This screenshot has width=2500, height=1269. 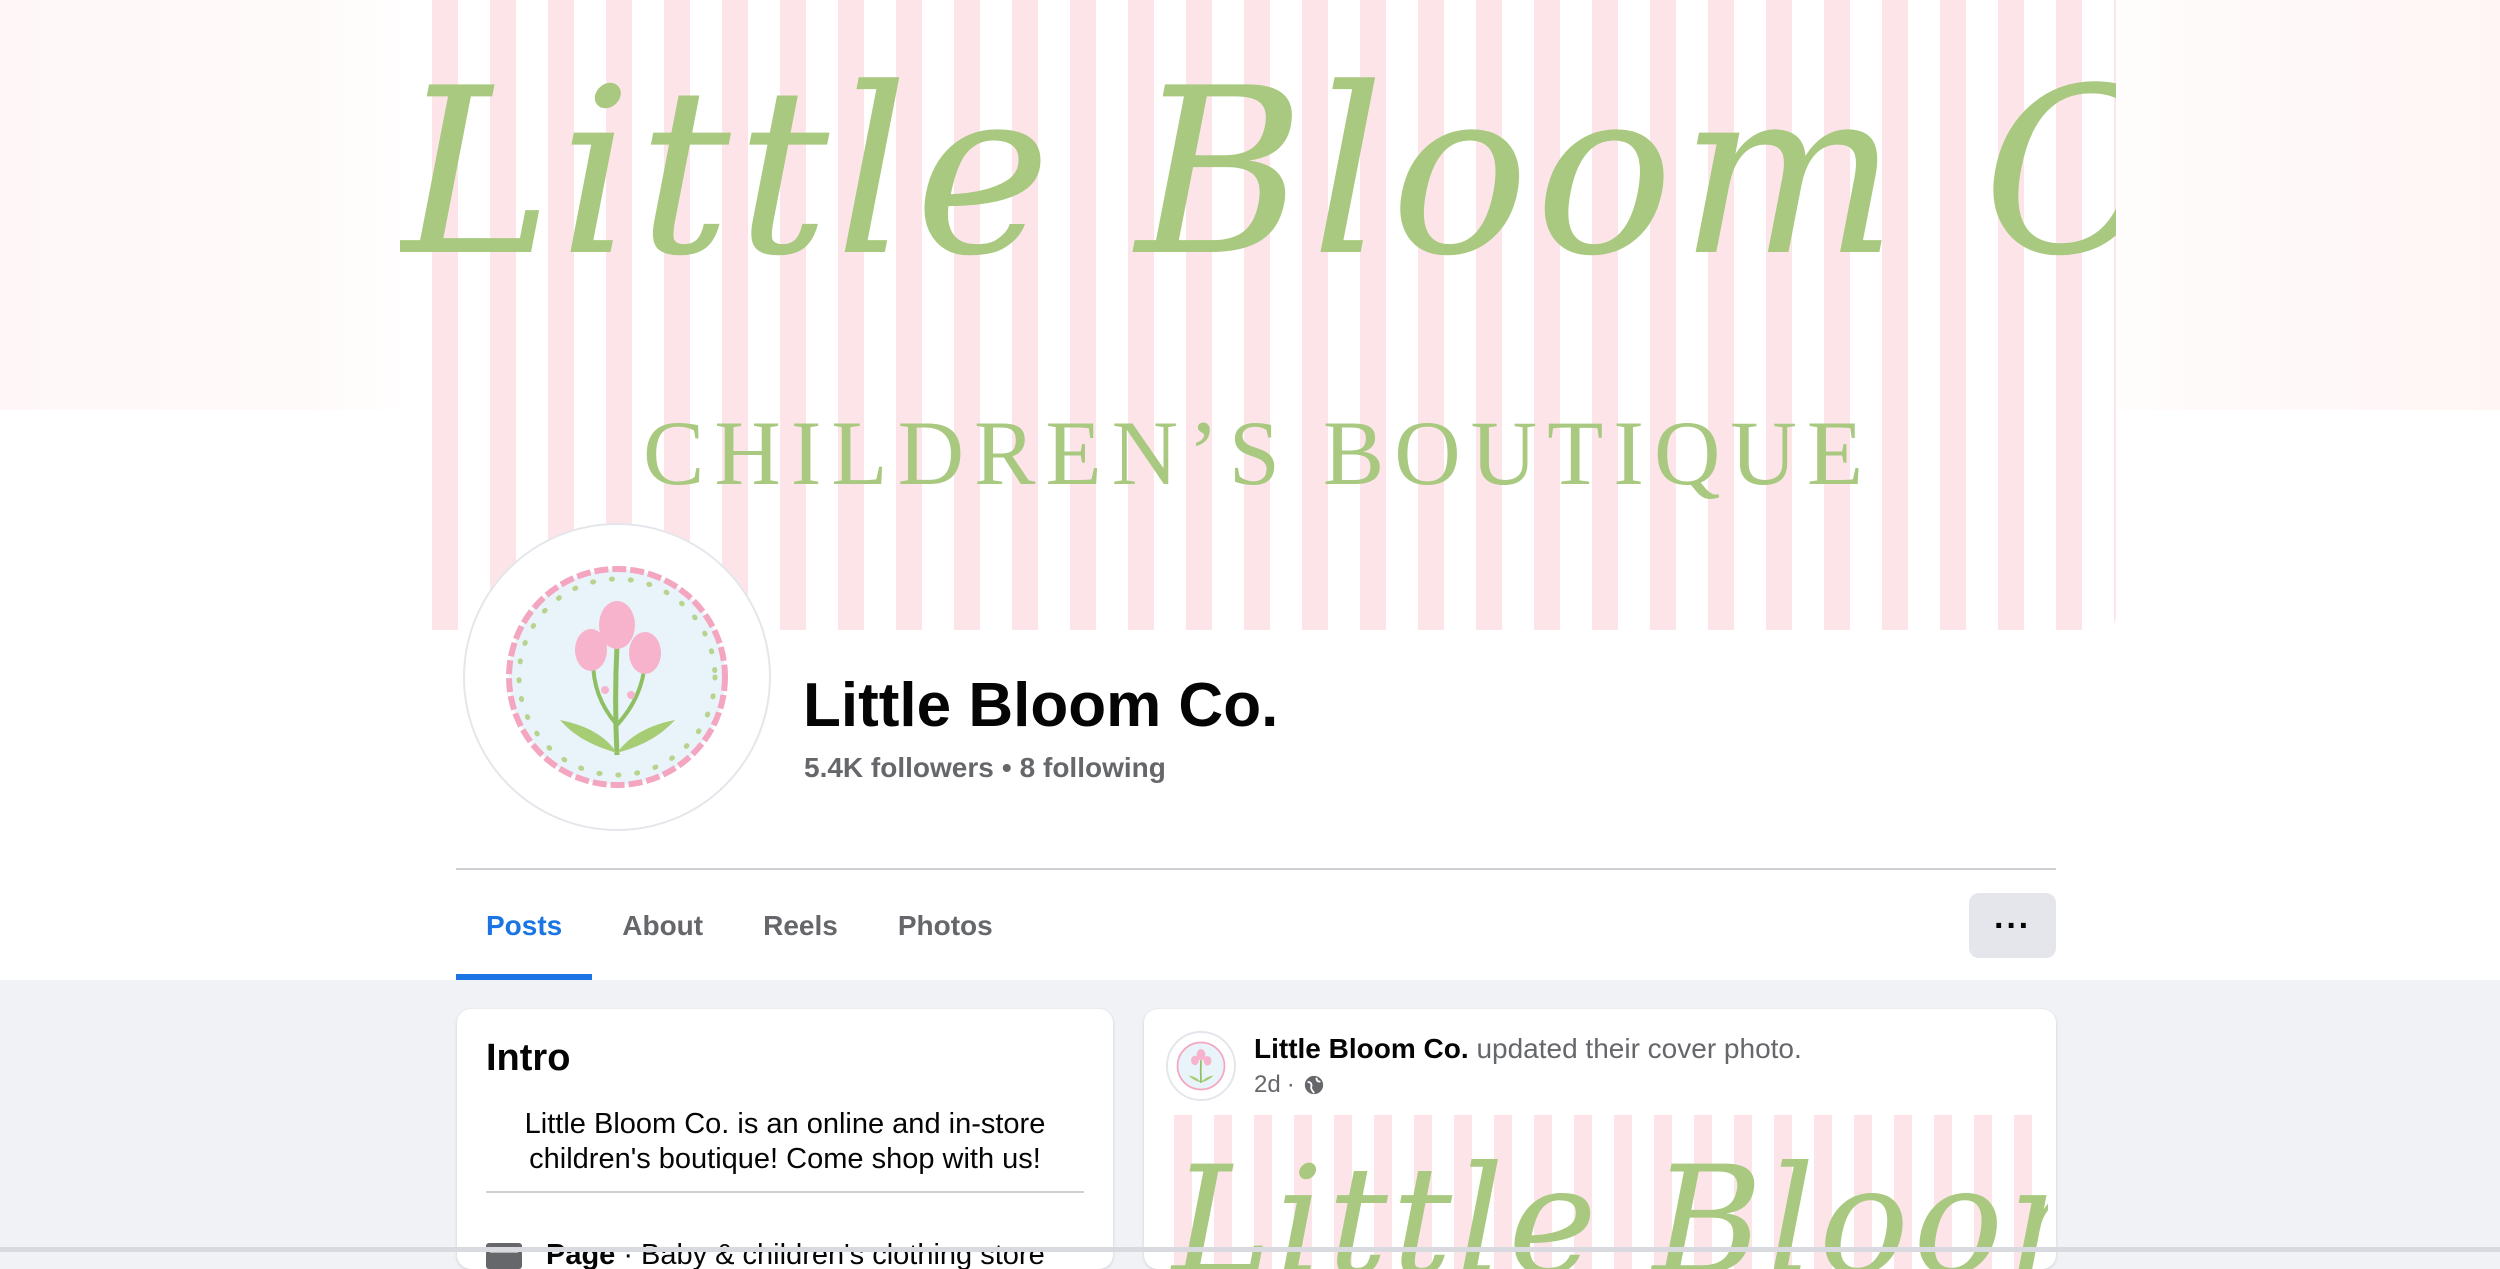 I want to click on profile-tabs: Posts About Reels Photos, so click(x=739, y=926).